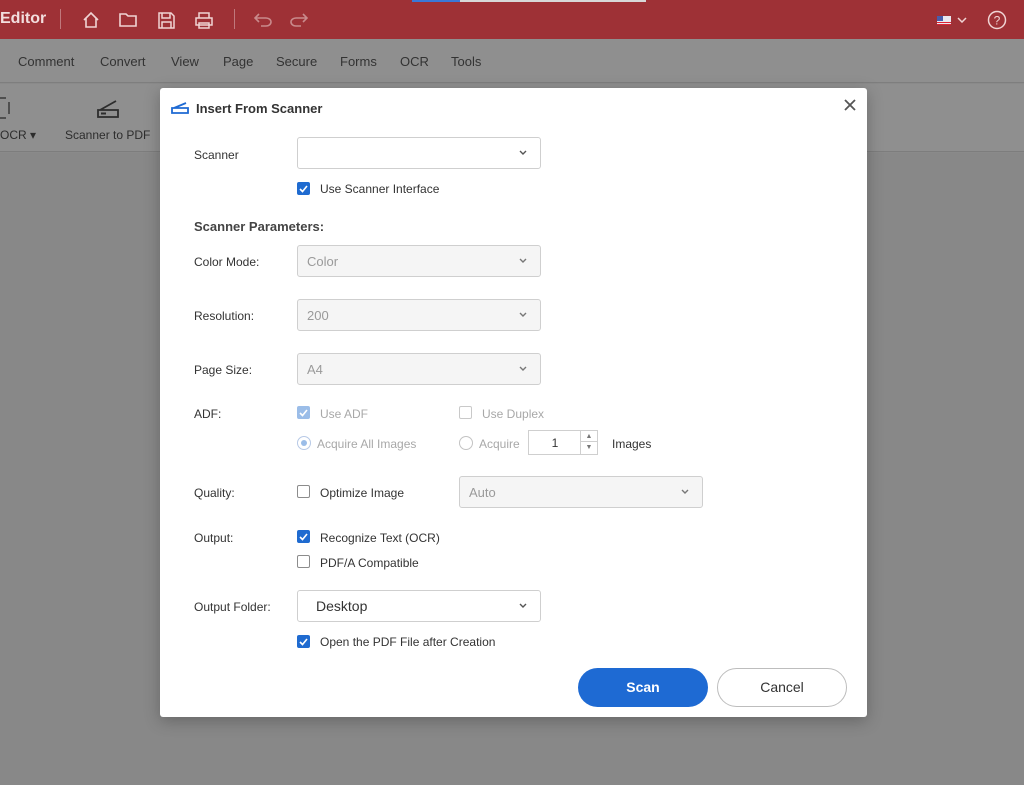 The height and width of the screenshot is (785, 1024). I want to click on home-icon, so click(91, 20).